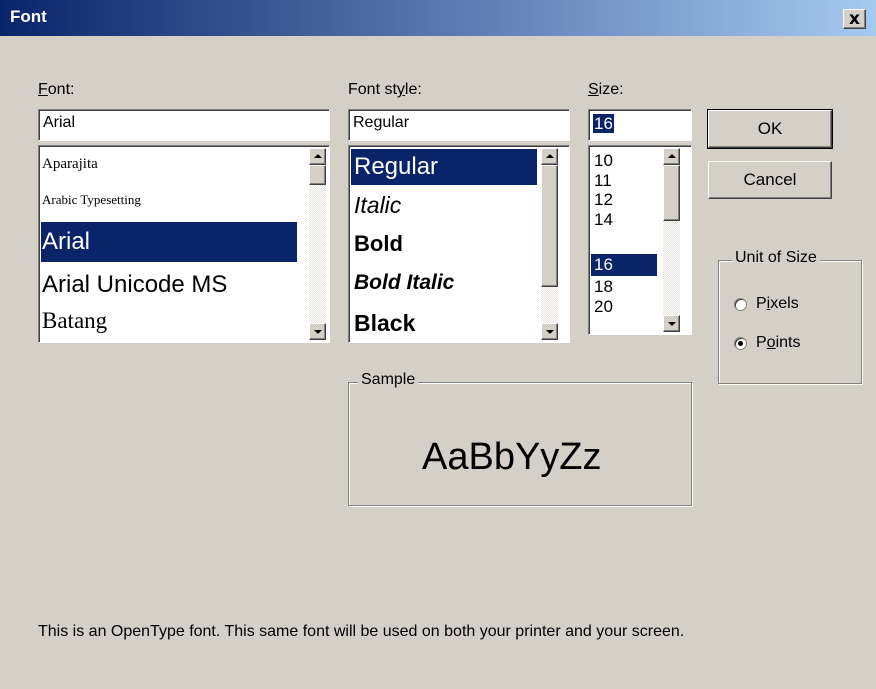  I want to click on size-label-accel: S, so click(593, 89).